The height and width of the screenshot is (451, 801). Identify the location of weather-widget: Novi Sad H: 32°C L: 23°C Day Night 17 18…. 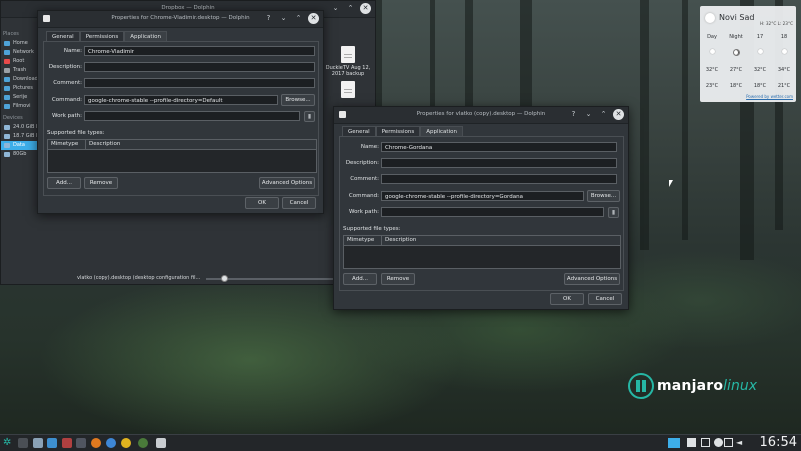
(748, 54).